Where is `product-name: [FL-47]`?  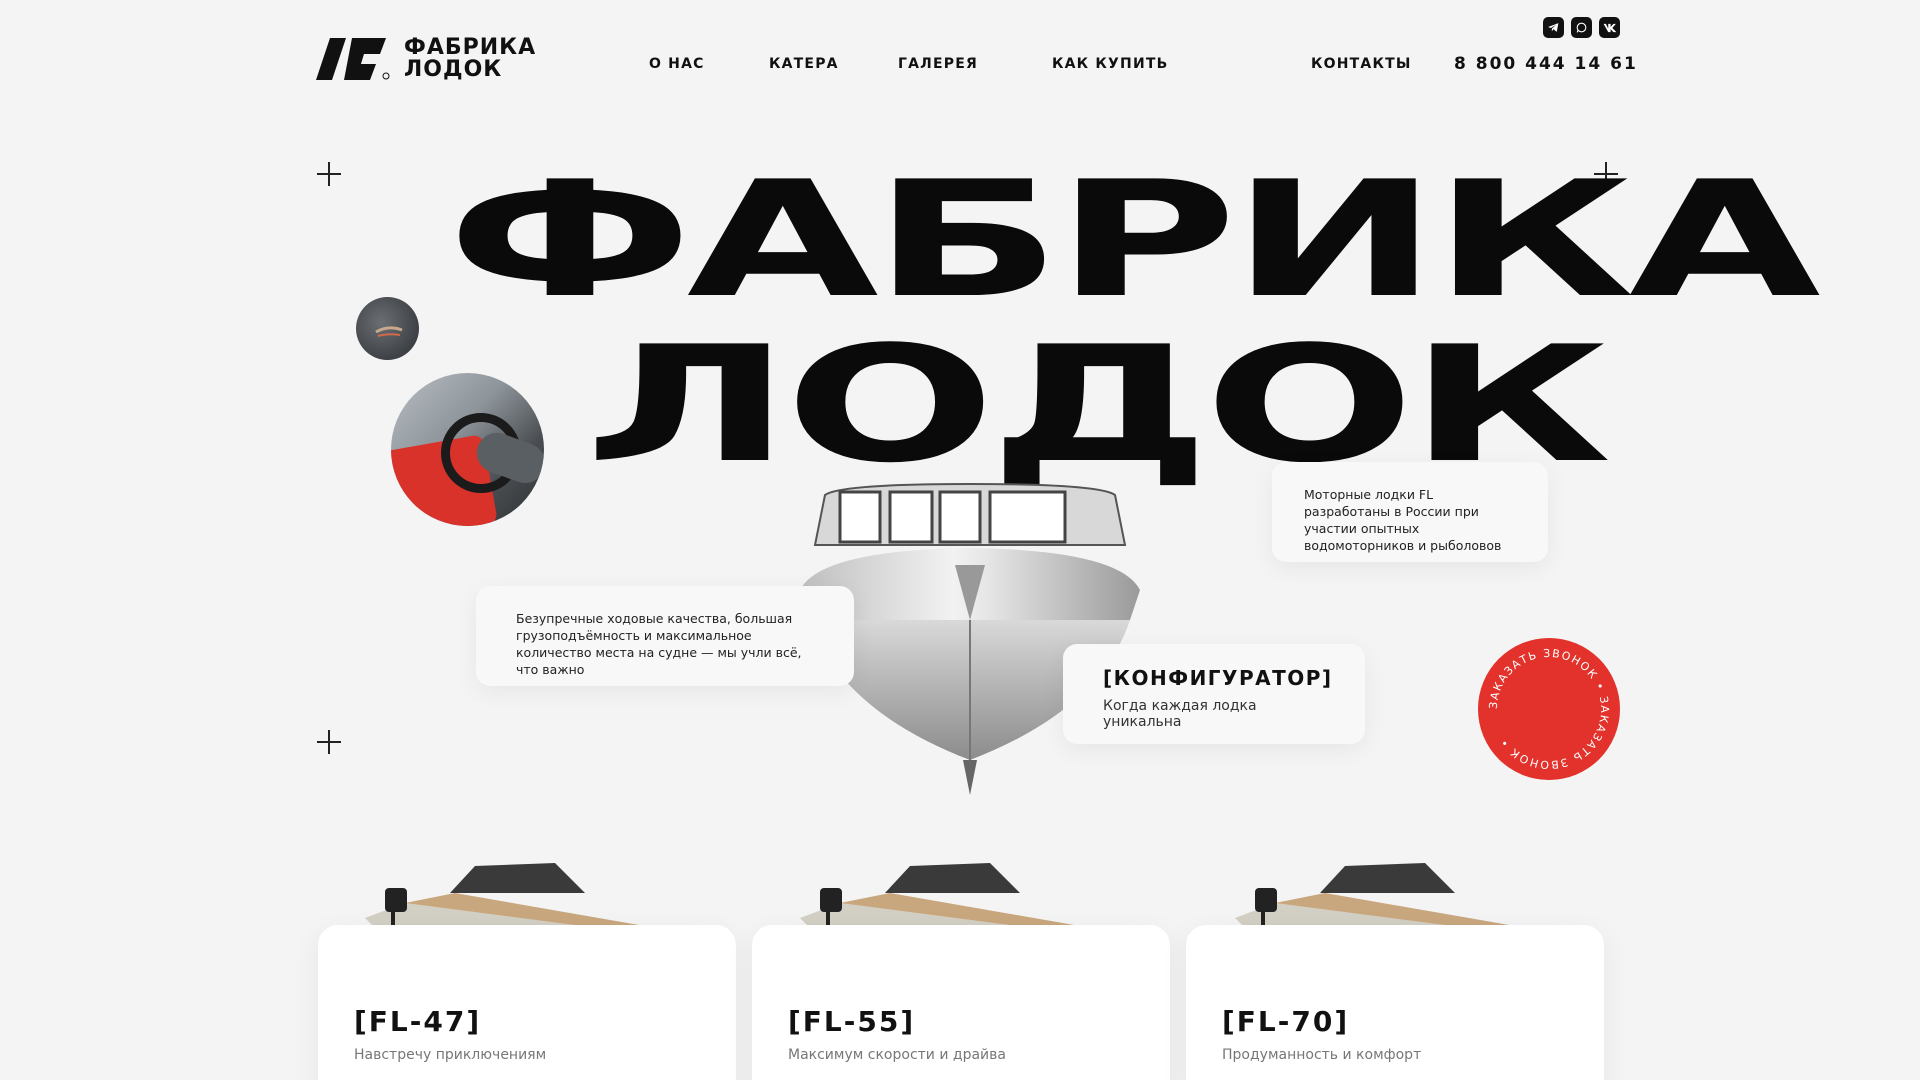 product-name: [FL-47] is located at coordinates (418, 1021).